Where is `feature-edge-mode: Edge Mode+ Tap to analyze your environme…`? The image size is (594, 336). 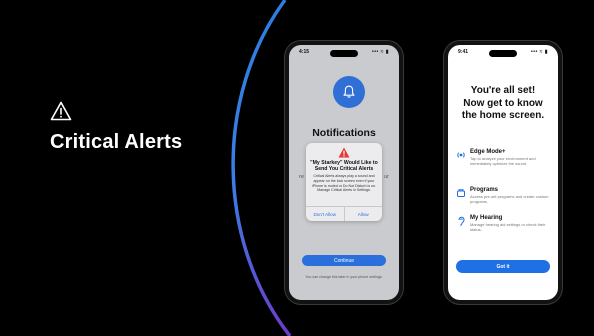
feature-edge-mode: Edge Mode+ Tap to analyze your environme… is located at coordinates (504, 157).